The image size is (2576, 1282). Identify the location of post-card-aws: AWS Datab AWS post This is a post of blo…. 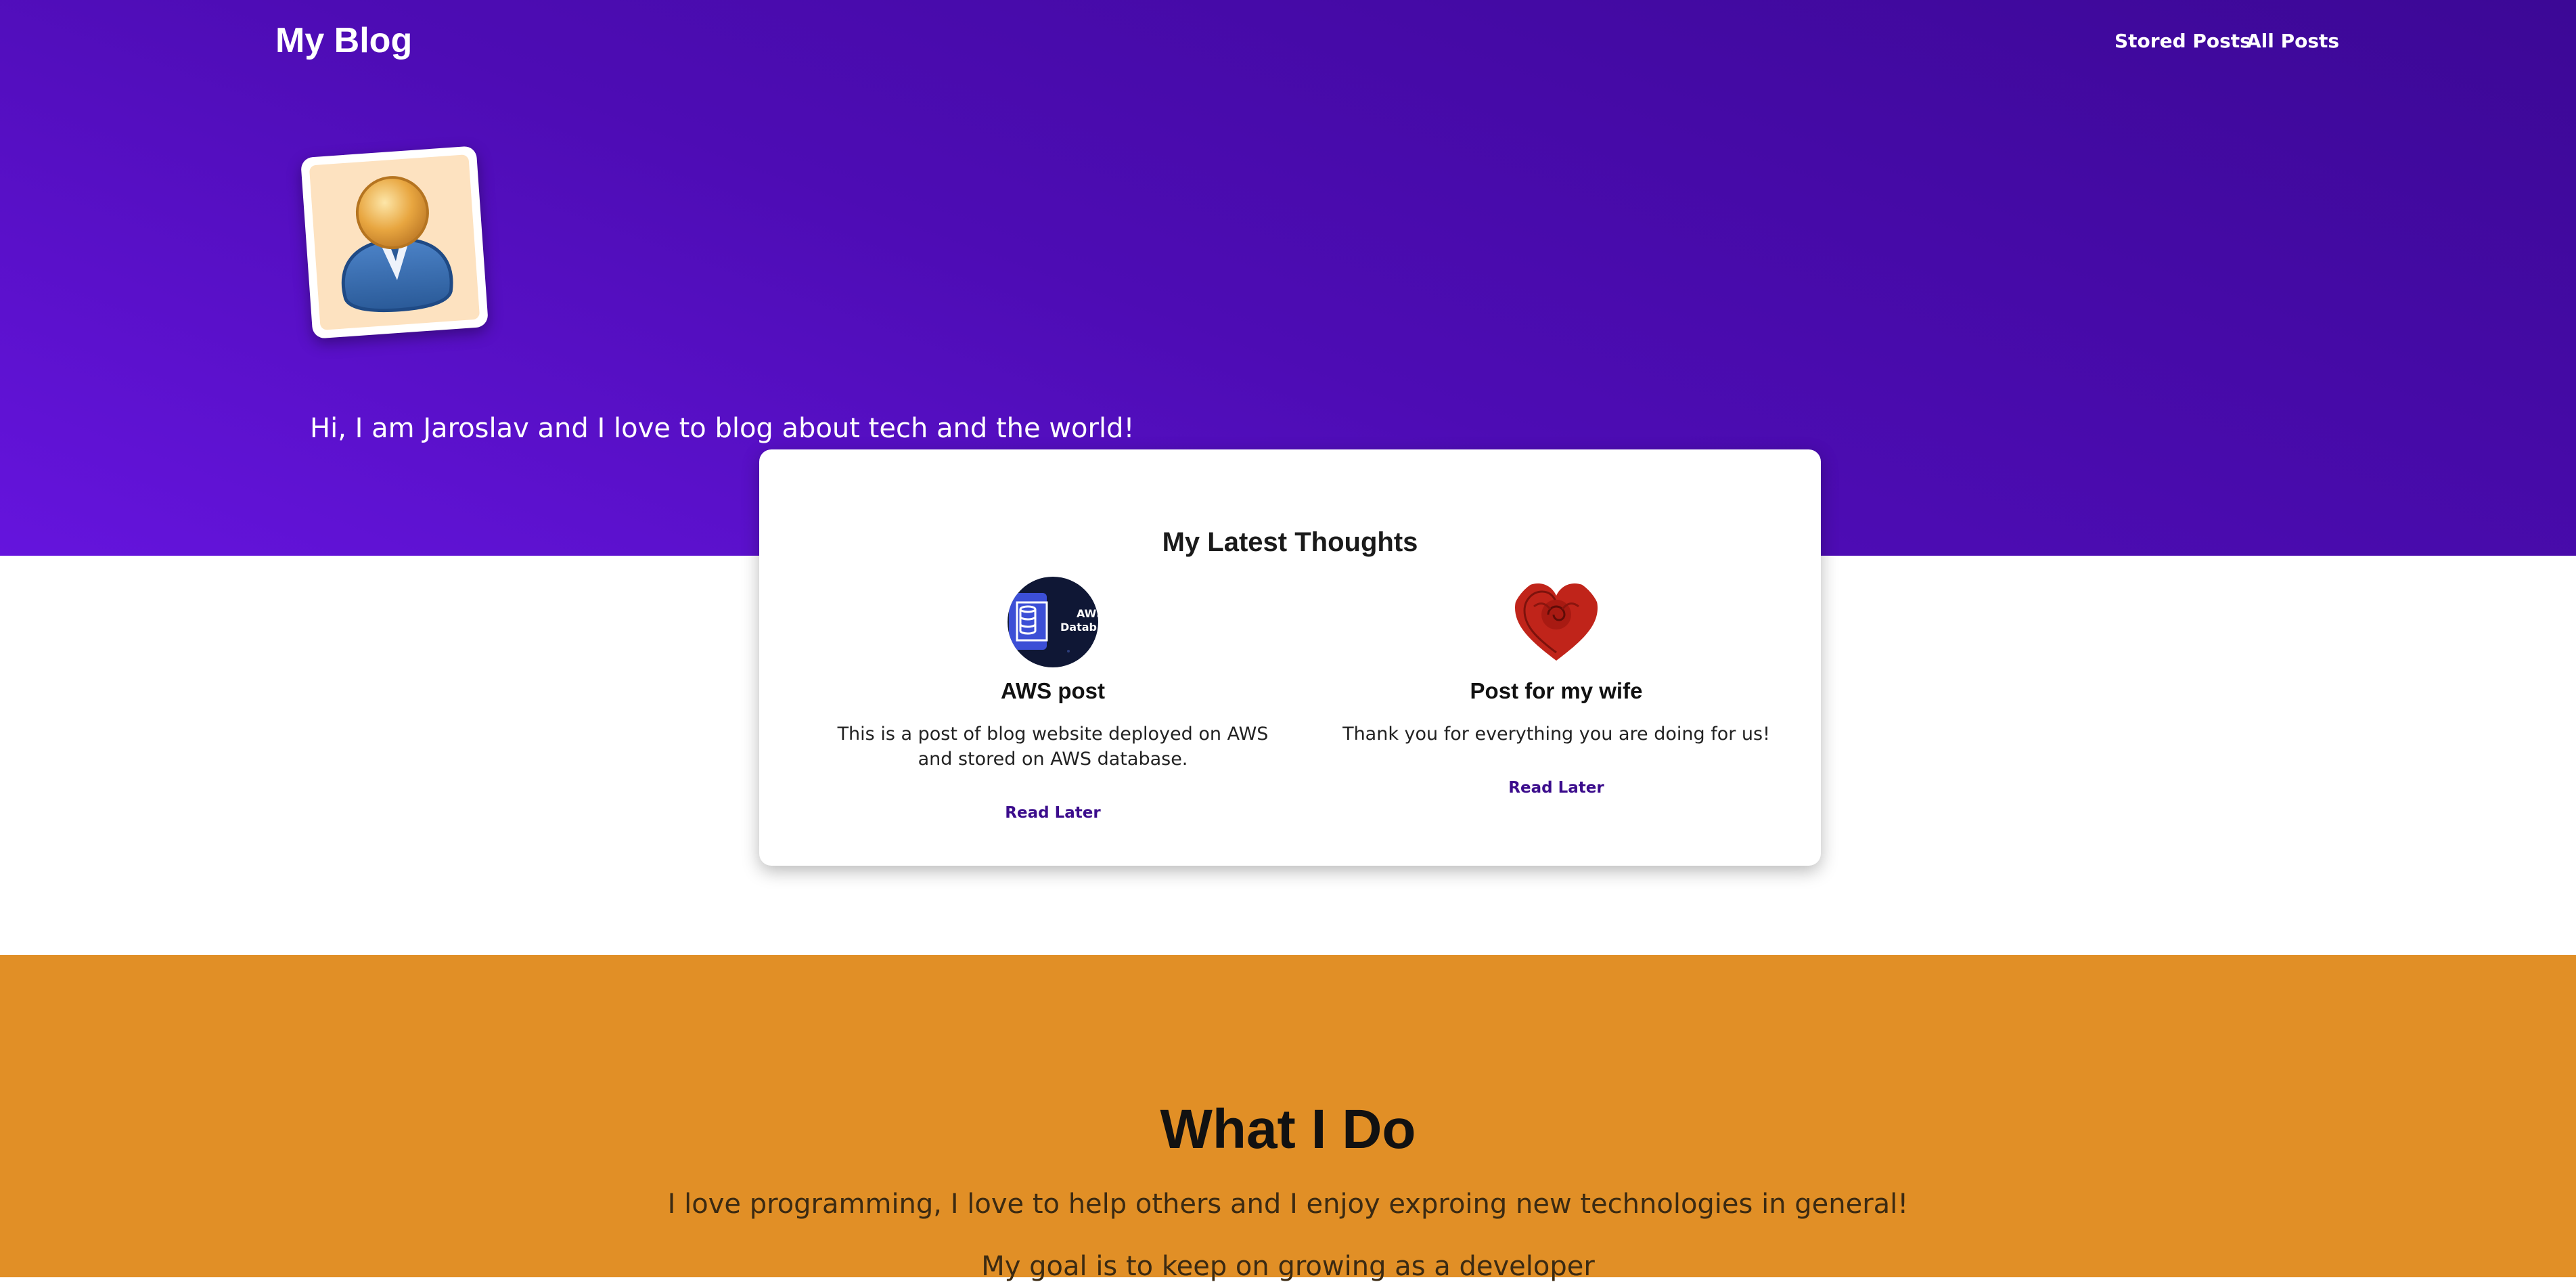
(1053, 699).